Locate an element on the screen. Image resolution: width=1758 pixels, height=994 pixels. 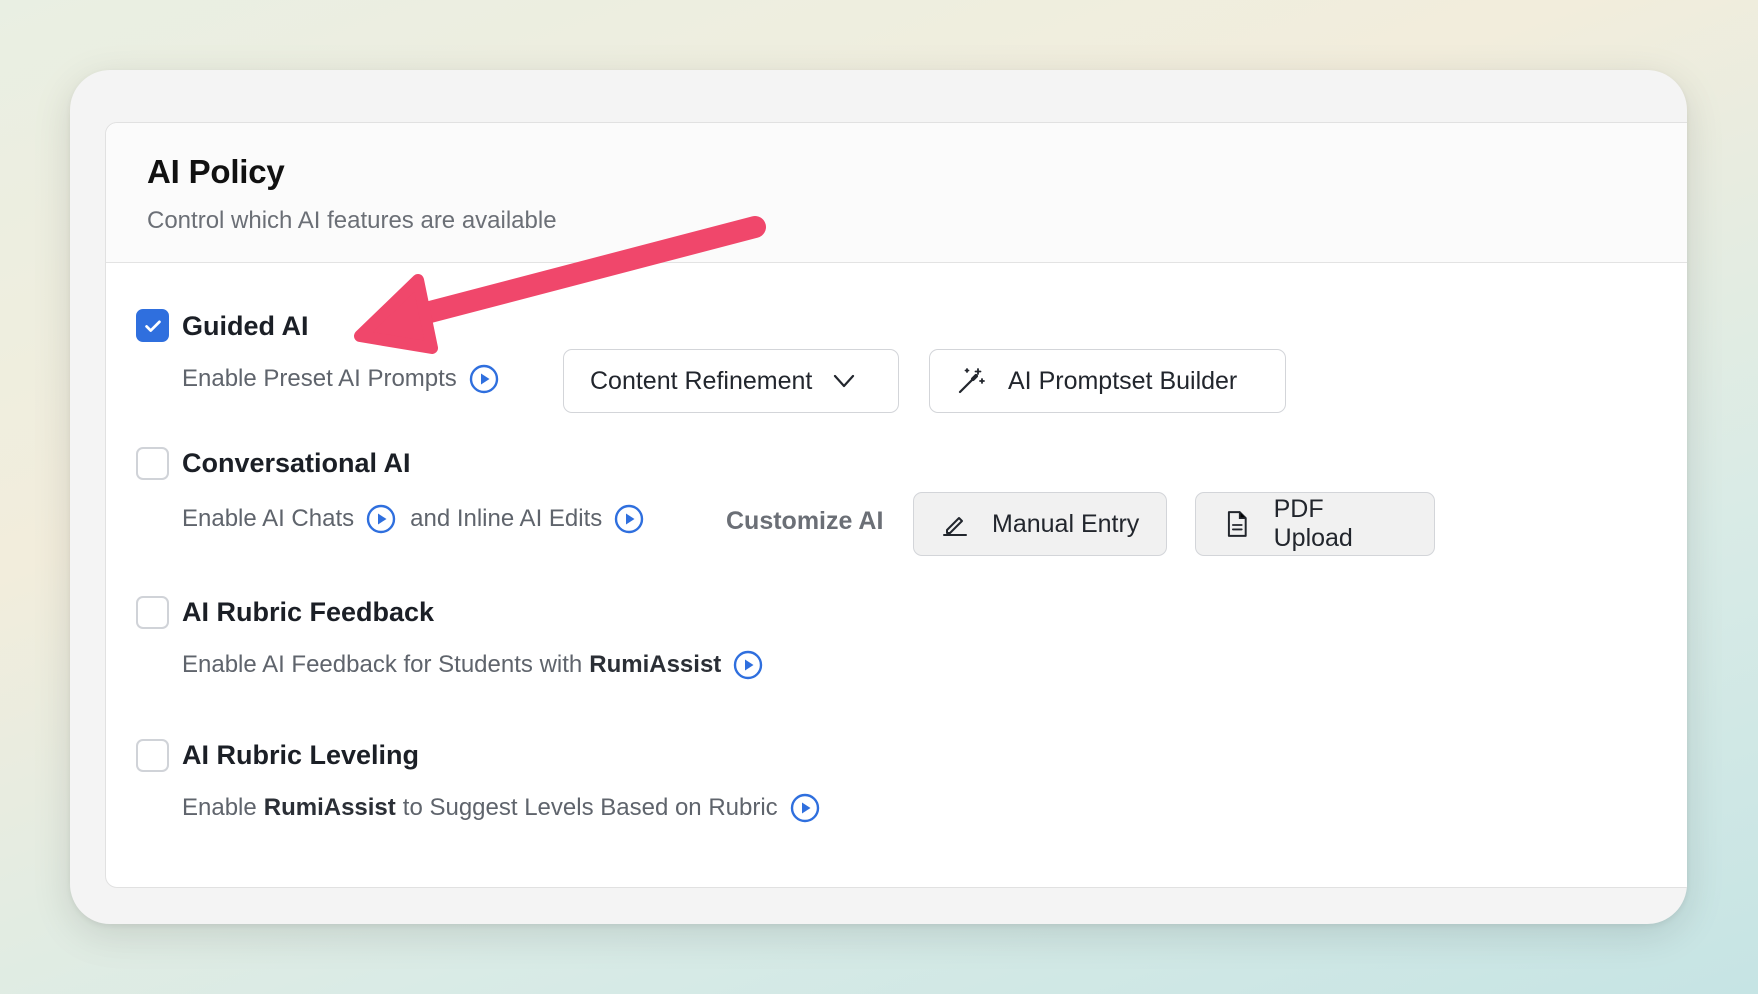
conversational-ai-label: Conversational AI is located at coordinates (296, 463).